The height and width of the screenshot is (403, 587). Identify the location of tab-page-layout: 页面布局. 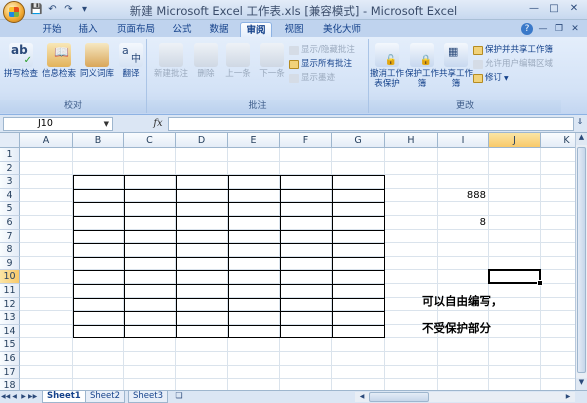
(136, 29).